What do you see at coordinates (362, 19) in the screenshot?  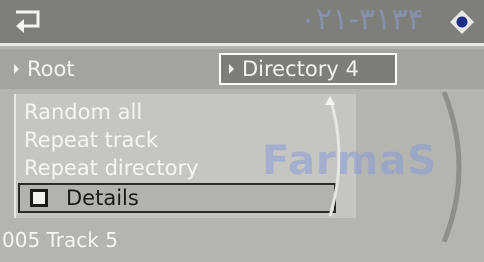 I see `header-watermark: ۰۲۱-۳۱۳۴` at bounding box center [362, 19].